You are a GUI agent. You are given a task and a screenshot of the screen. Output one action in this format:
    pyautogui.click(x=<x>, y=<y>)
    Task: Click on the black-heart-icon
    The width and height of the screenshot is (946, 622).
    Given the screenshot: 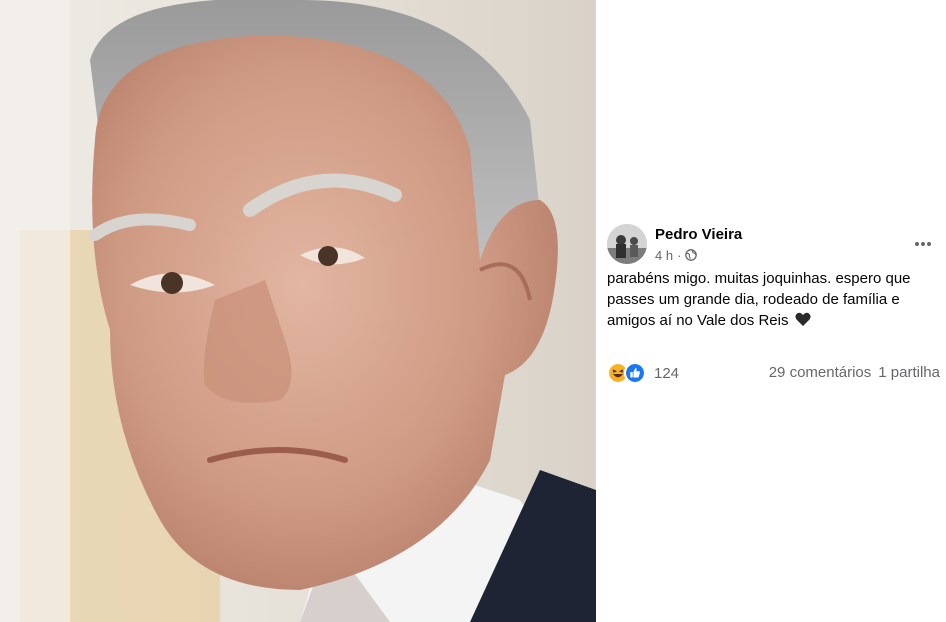 What is the action you would take?
    pyautogui.click(x=803, y=319)
    